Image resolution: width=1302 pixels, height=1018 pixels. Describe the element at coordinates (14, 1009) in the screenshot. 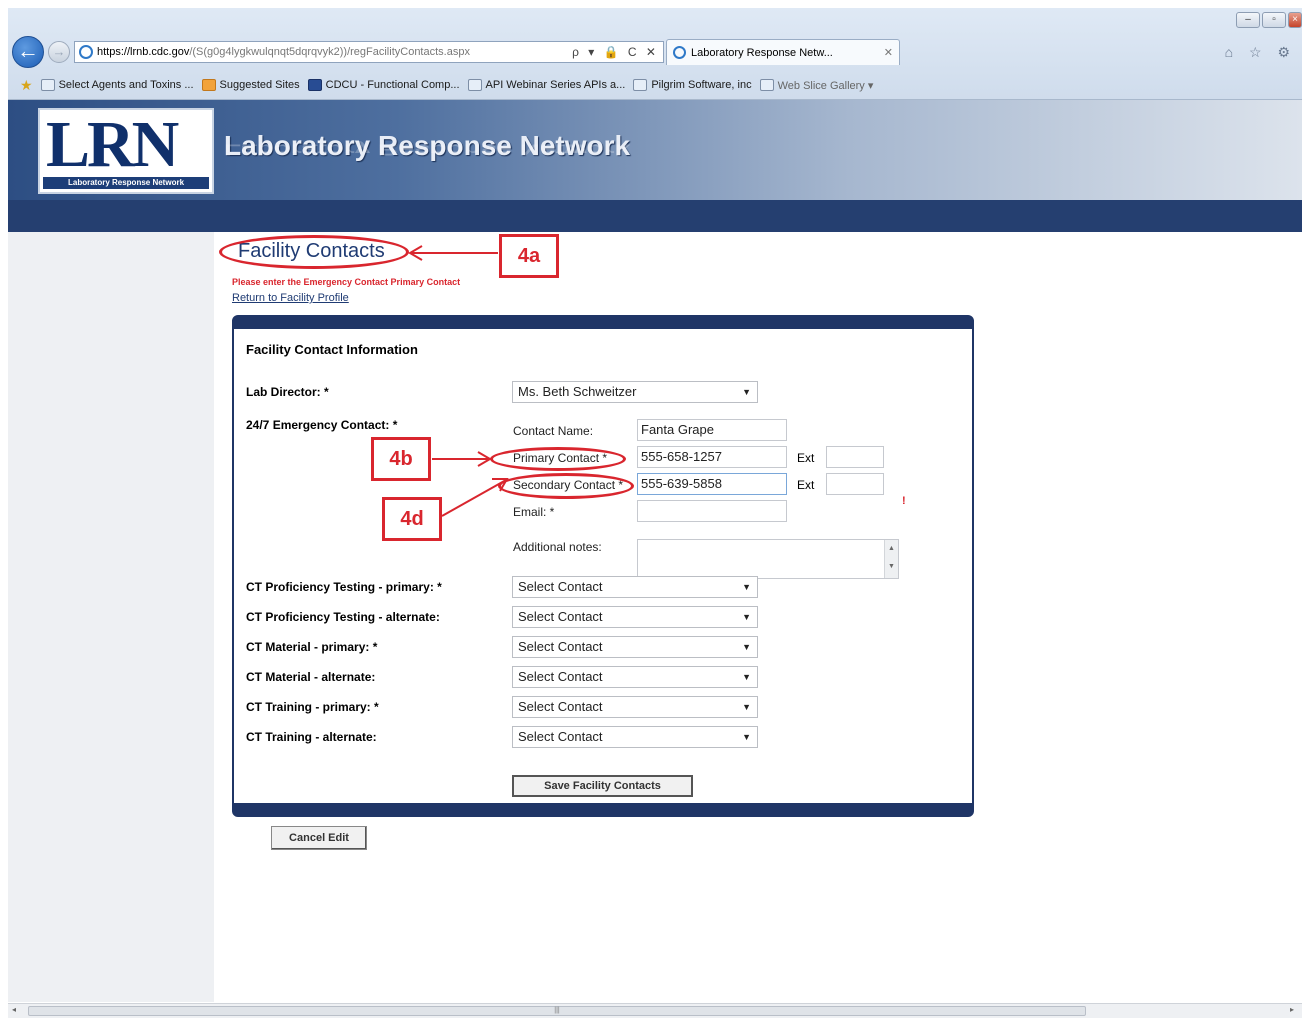

I see `scroll-left-icon: ◂` at that location.